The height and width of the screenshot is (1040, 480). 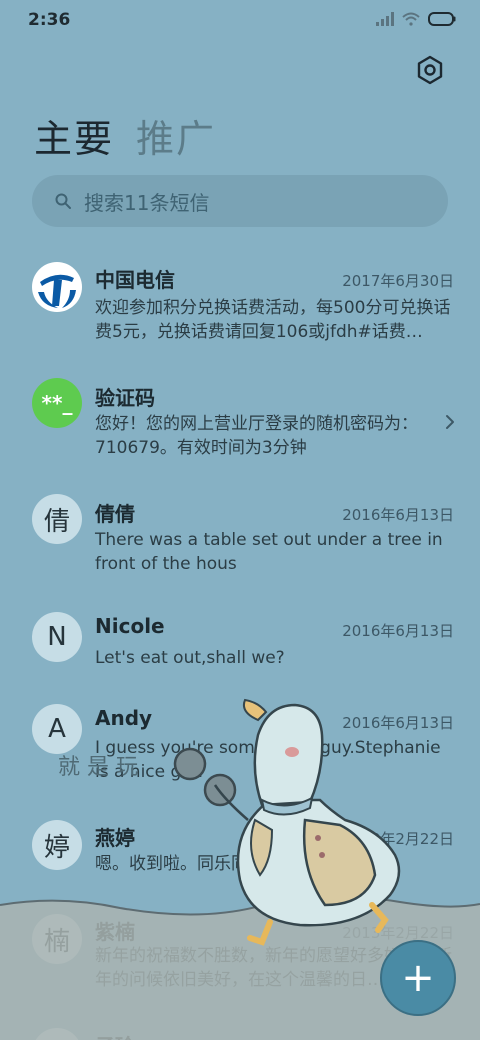 I want to click on avatar: 婷, so click(x=57, y=845).